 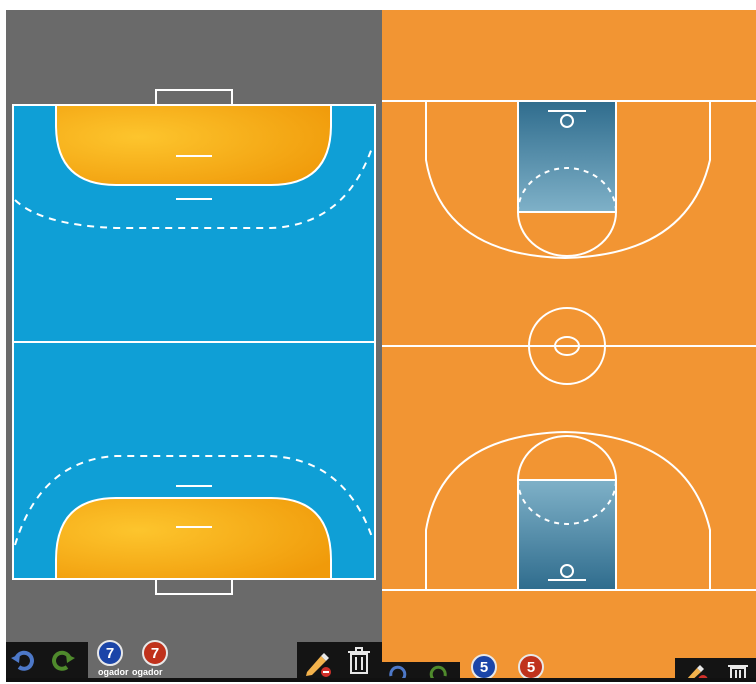 What do you see at coordinates (194, 97) in the screenshot?
I see `top-goal` at bounding box center [194, 97].